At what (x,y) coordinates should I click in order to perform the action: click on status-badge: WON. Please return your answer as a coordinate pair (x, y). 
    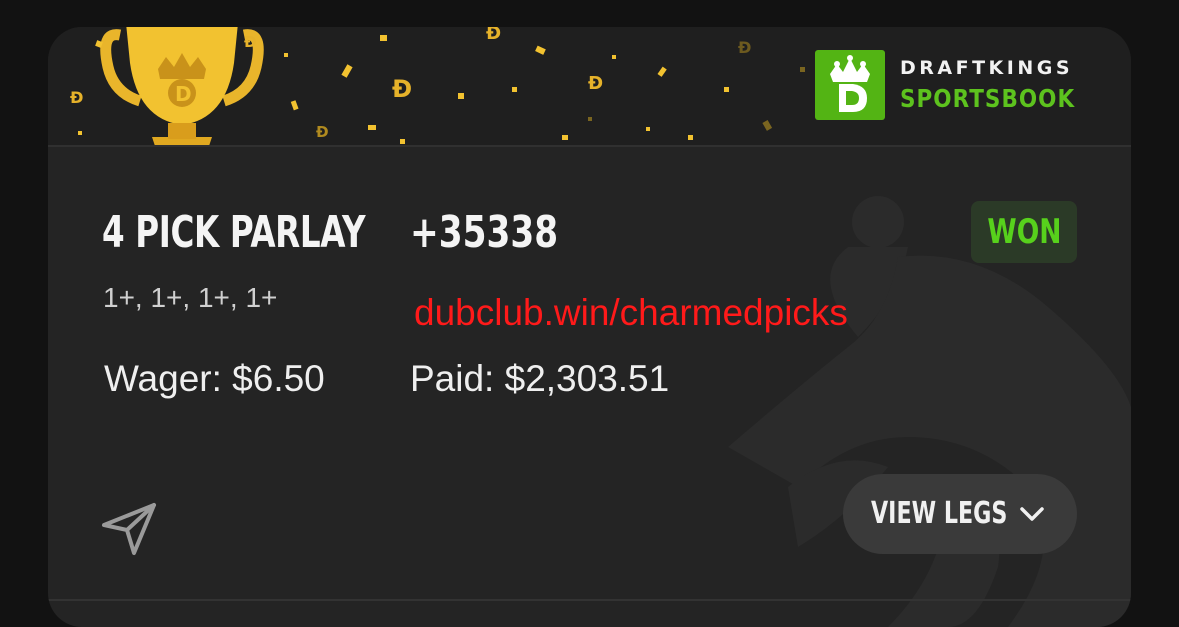
    Looking at the image, I should click on (1024, 232).